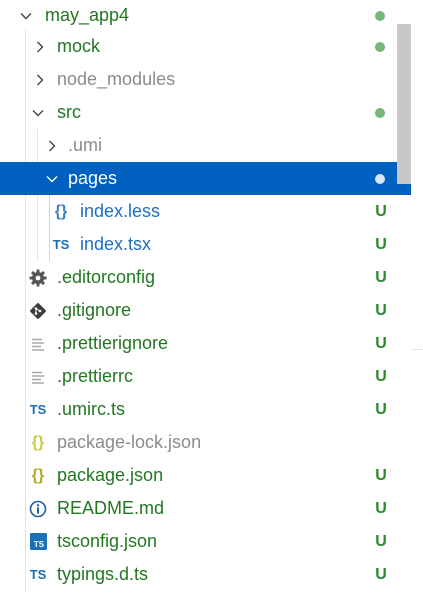 The image size is (423, 594). What do you see at coordinates (205, 442) in the screenshot?
I see `file-package-lock-json: {} package-lock.json` at bounding box center [205, 442].